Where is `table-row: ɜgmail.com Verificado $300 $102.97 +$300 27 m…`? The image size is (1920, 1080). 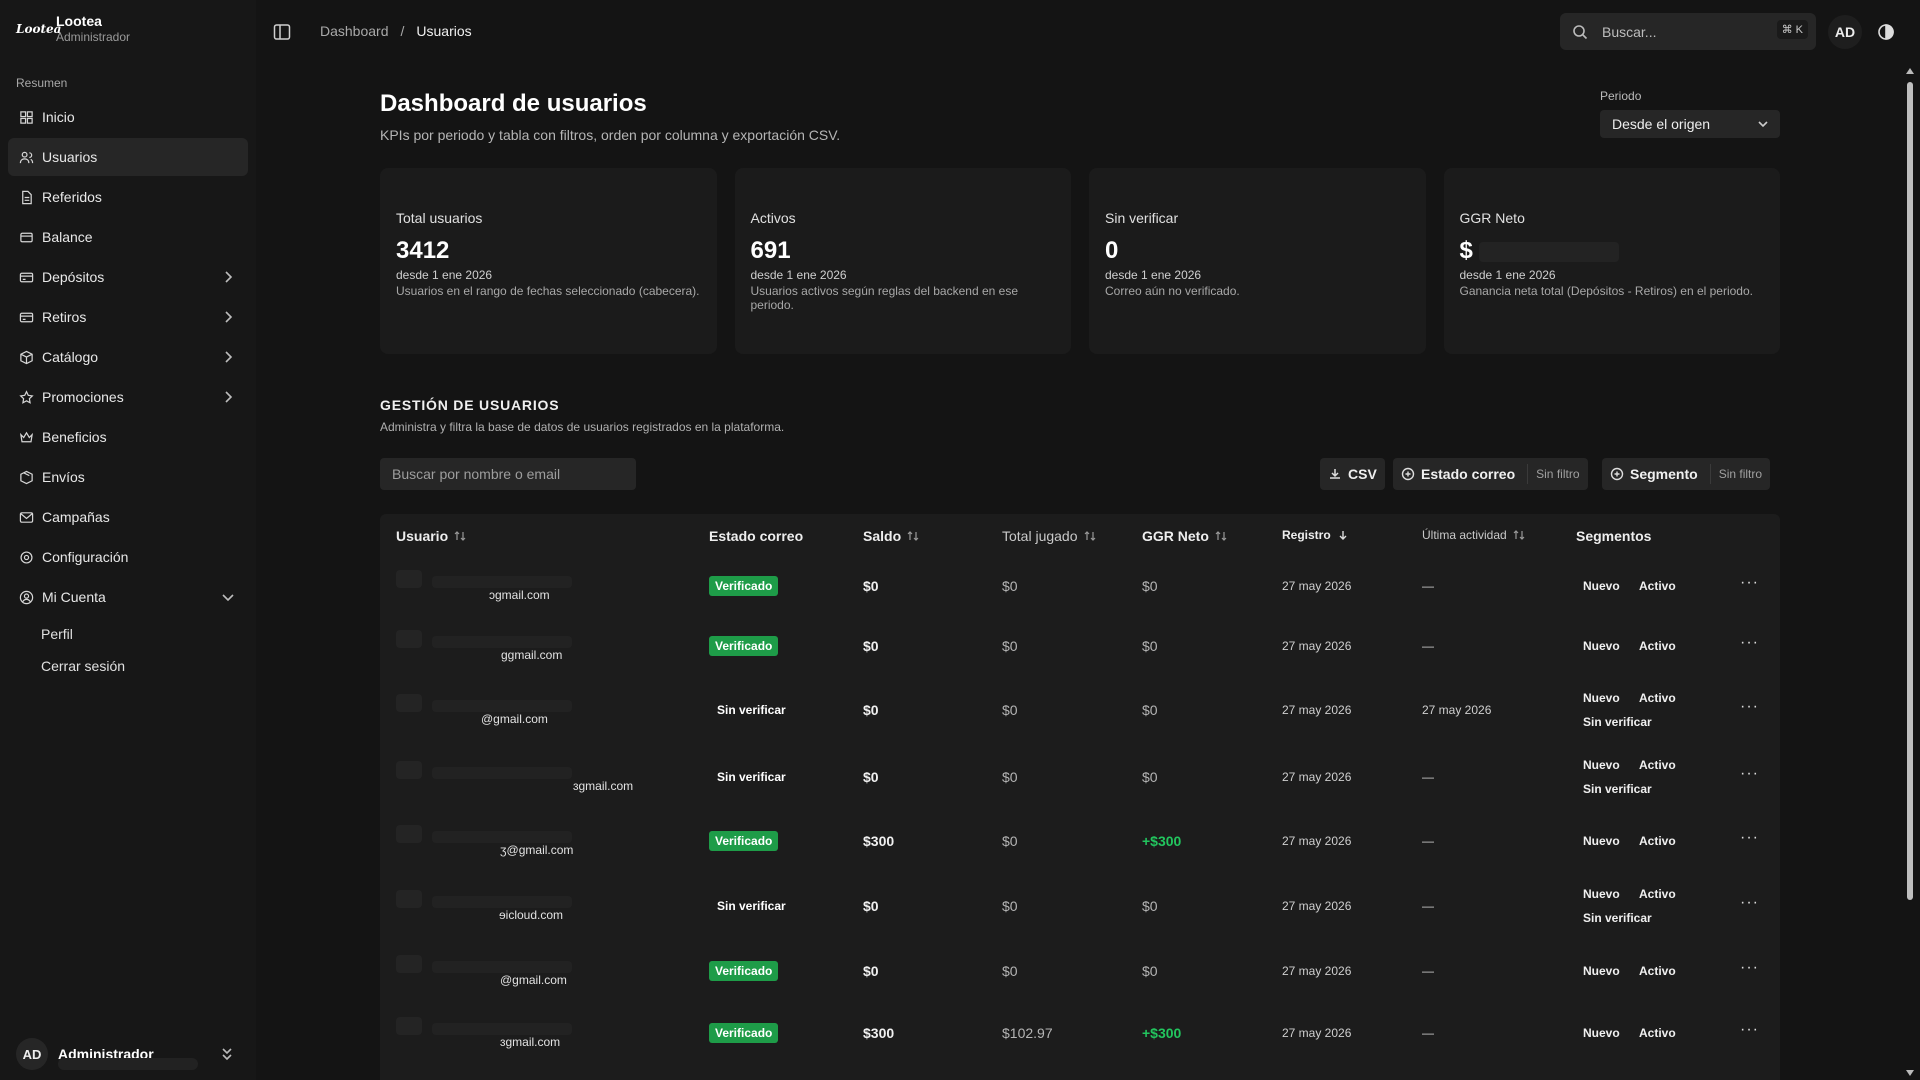
table-row: ɜgmail.com Verificado $300 $102.97 +$300 27 m… is located at coordinates (1080, 1033).